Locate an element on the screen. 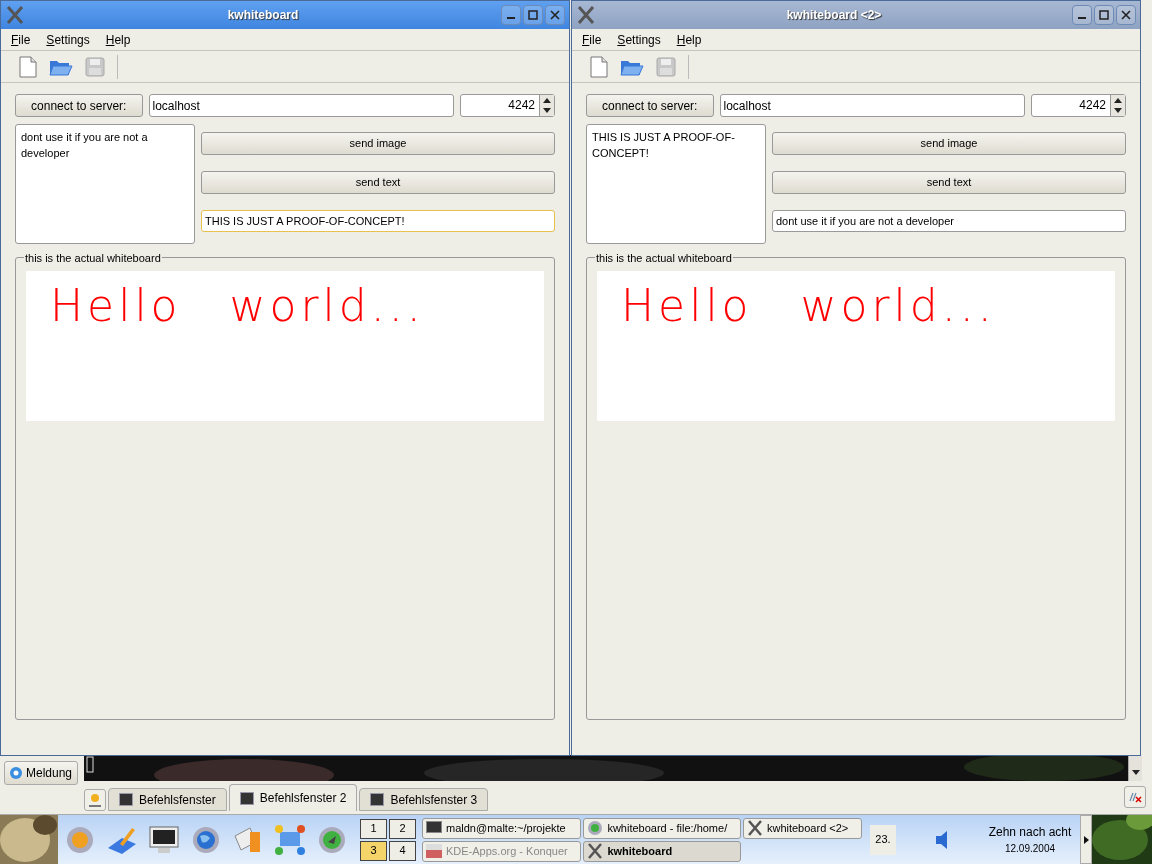  window-title: kwhiteboard is located at coordinates (263, 15).